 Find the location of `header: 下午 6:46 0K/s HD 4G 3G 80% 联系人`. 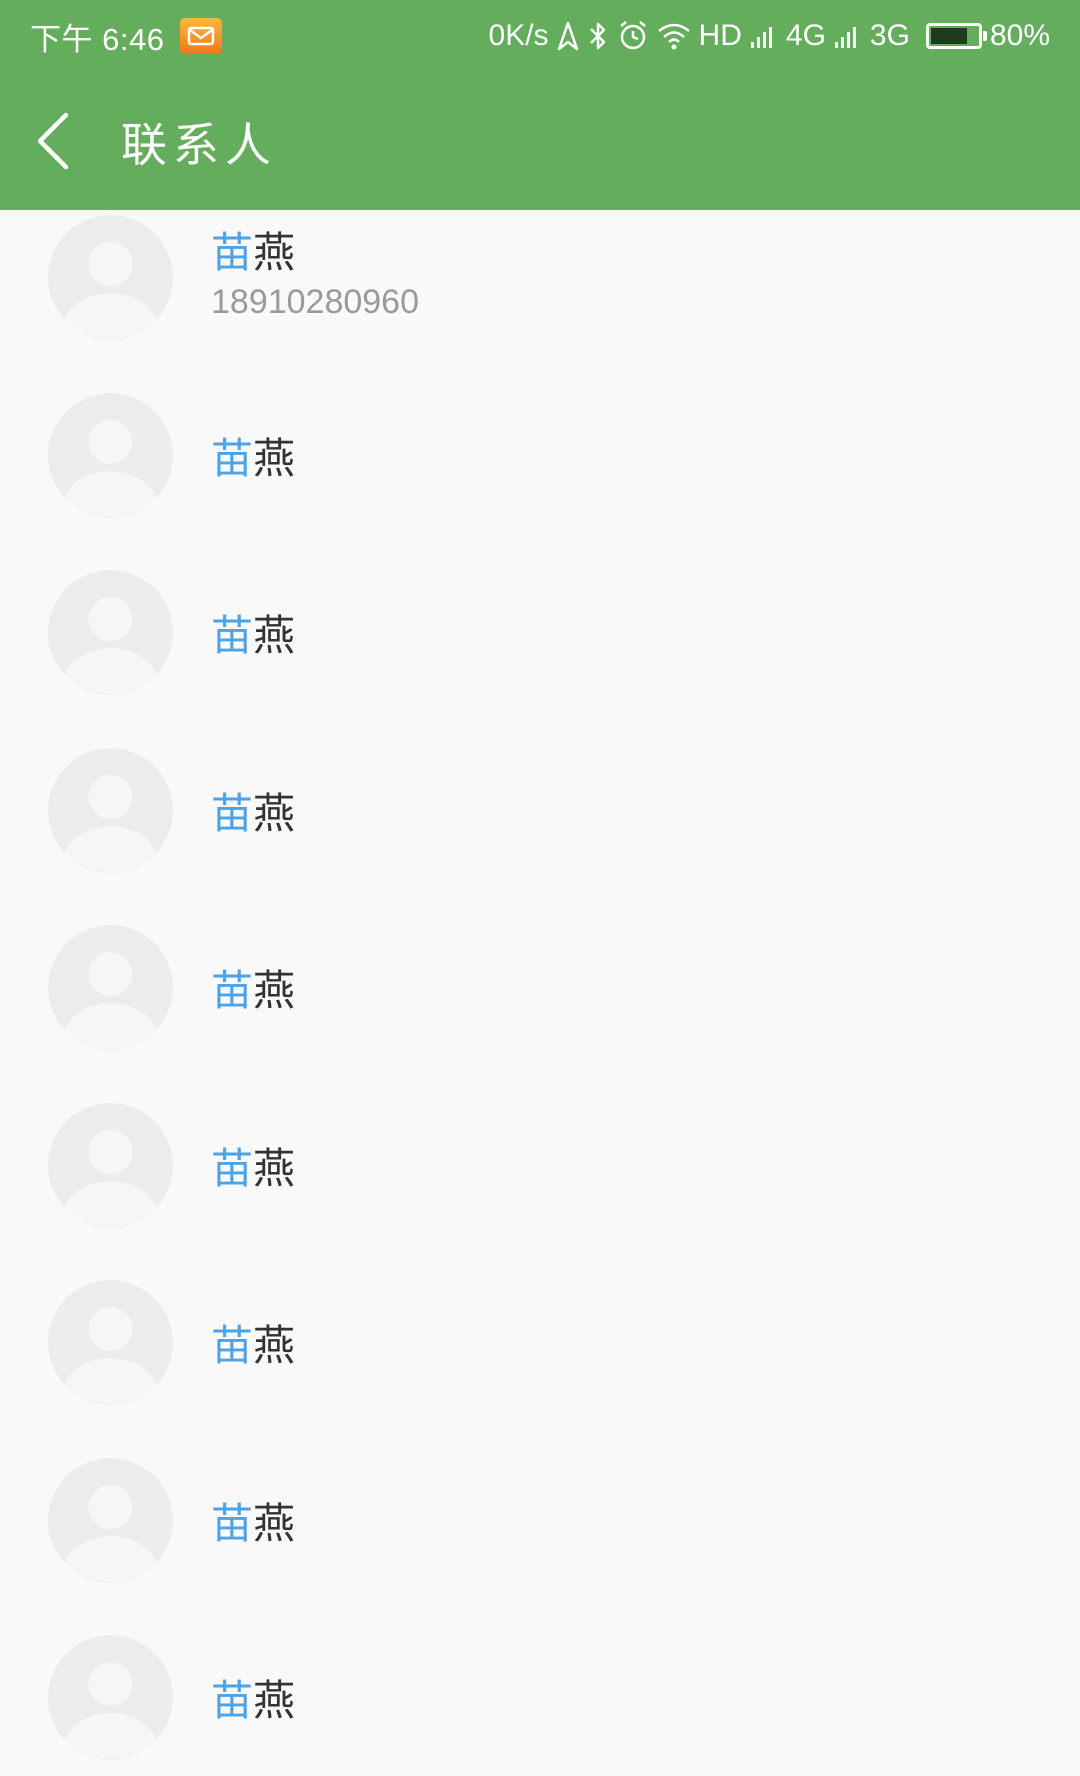

header: 下午 6:46 0K/s HD 4G 3G 80% 联系人 is located at coordinates (540, 105).